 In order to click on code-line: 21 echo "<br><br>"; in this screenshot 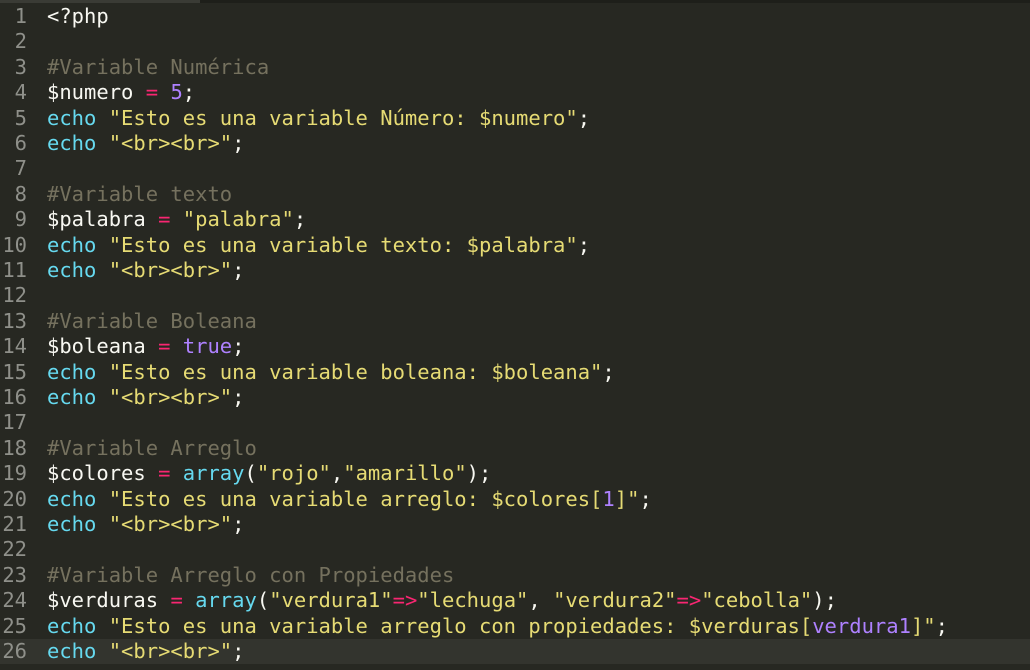, I will do `click(515, 524)`.